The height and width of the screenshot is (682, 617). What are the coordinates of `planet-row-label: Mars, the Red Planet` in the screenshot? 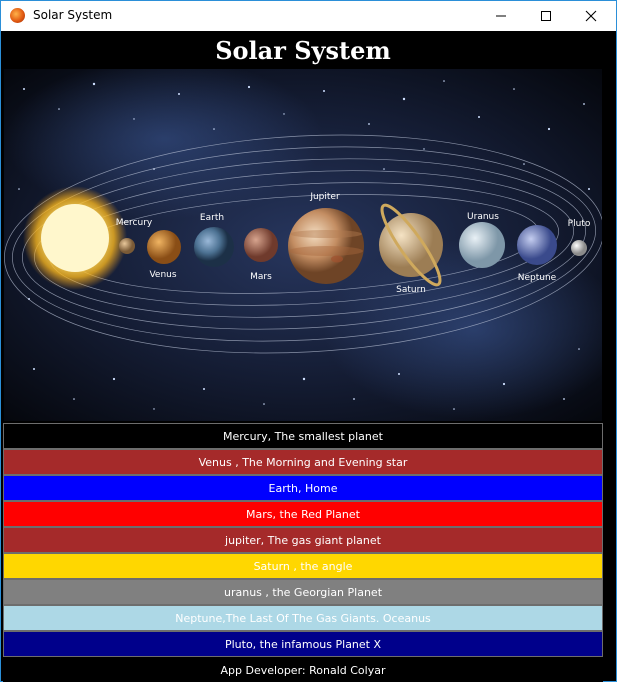 It's located at (303, 514).